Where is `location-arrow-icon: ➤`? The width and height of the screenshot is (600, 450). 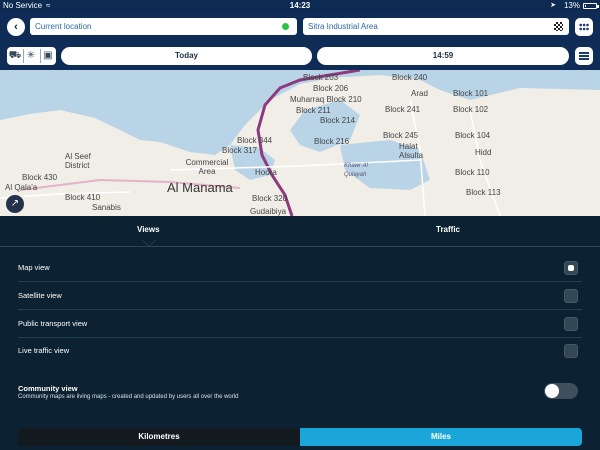
location-arrow-icon: ➤ is located at coordinates (553, 5).